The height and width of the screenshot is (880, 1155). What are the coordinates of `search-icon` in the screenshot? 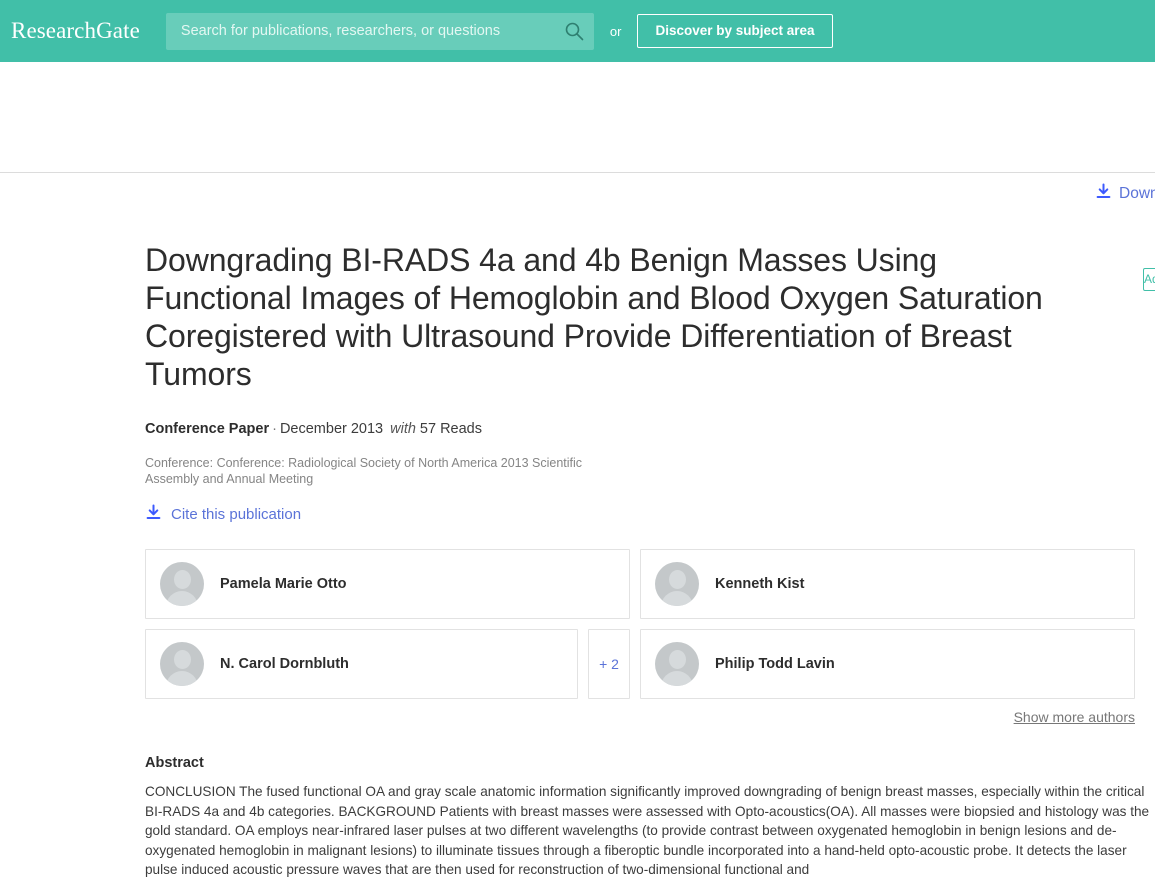 It's located at (574, 31).